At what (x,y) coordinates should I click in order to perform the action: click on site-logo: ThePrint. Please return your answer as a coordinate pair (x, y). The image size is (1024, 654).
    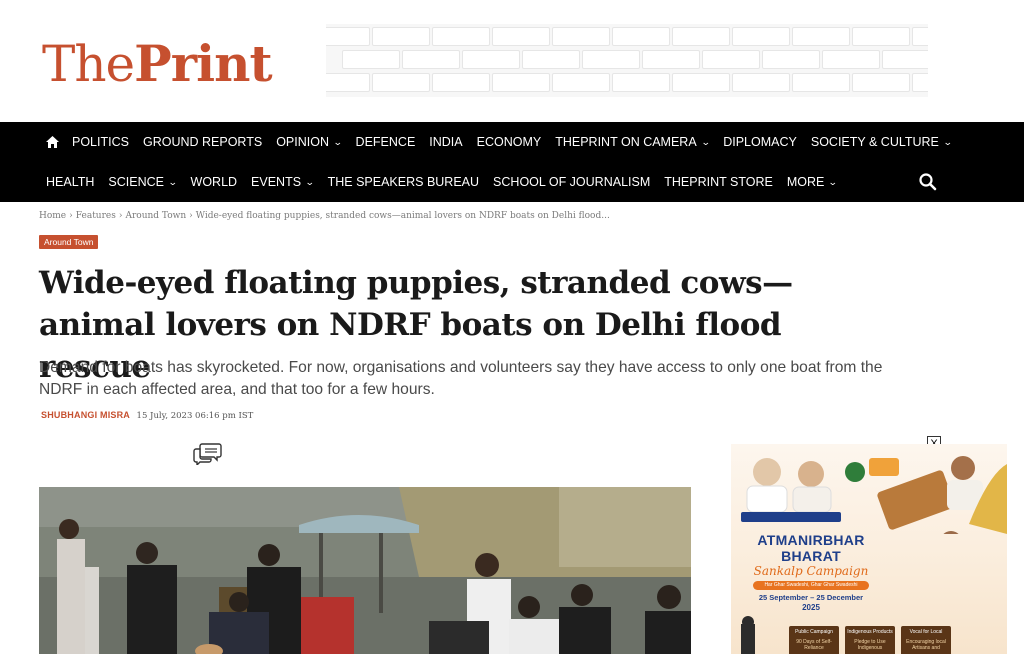
    Looking at the image, I should click on (157, 63).